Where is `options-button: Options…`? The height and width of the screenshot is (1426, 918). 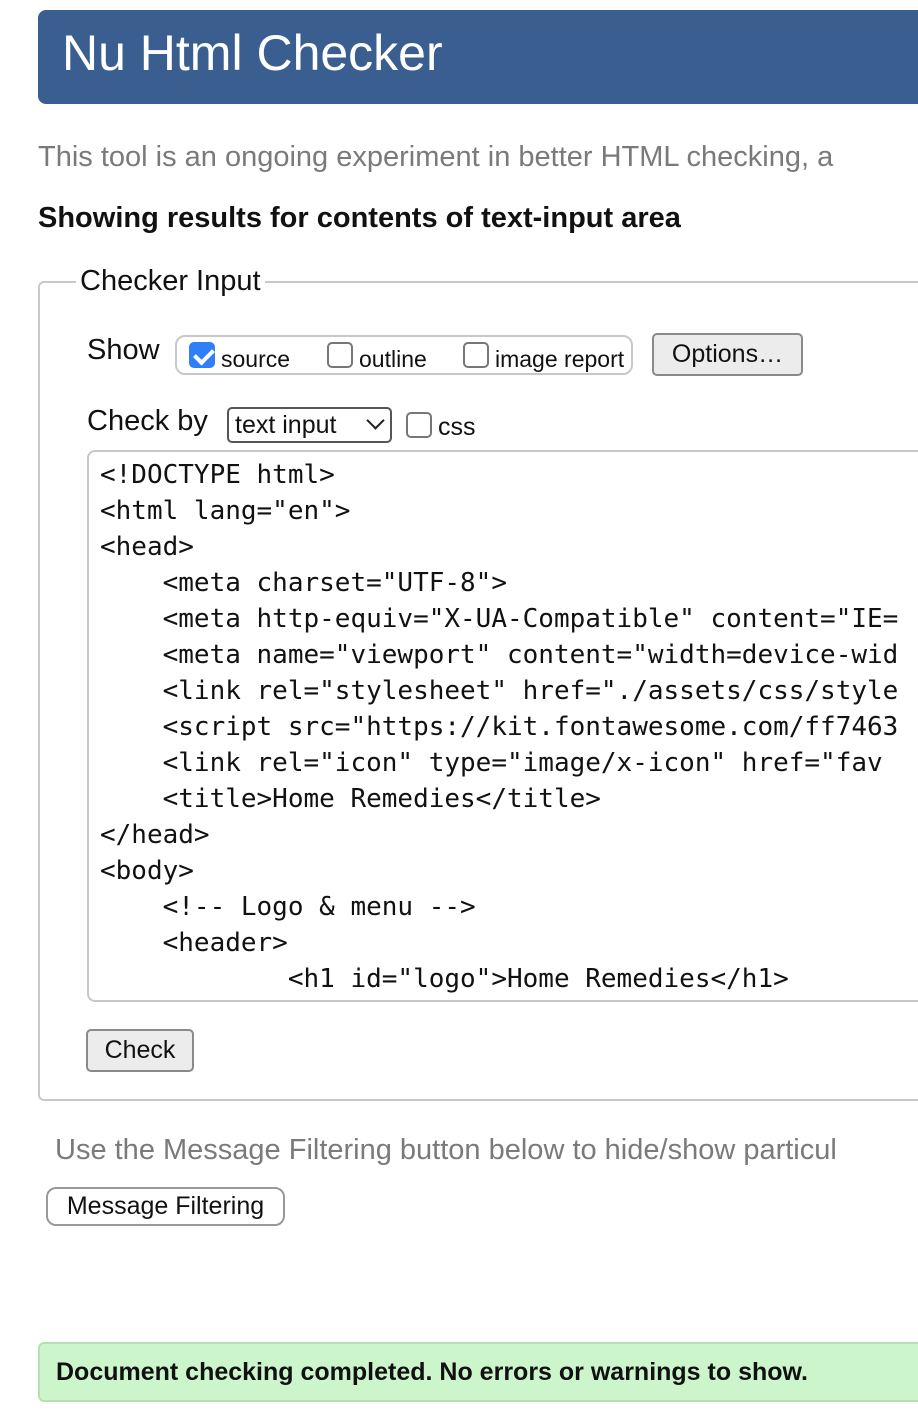
options-button: Options… is located at coordinates (727, 354).